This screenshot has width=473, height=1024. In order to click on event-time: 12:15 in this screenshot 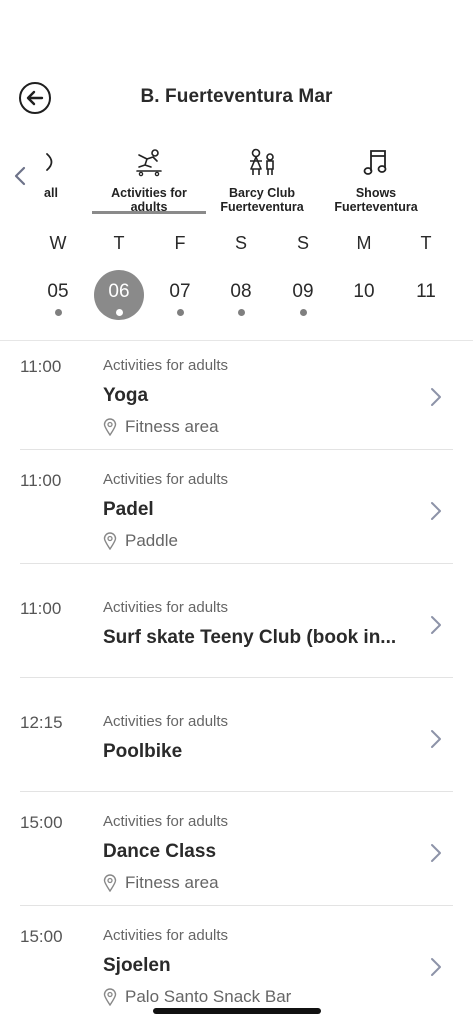, I will do `click(41, 722)`.